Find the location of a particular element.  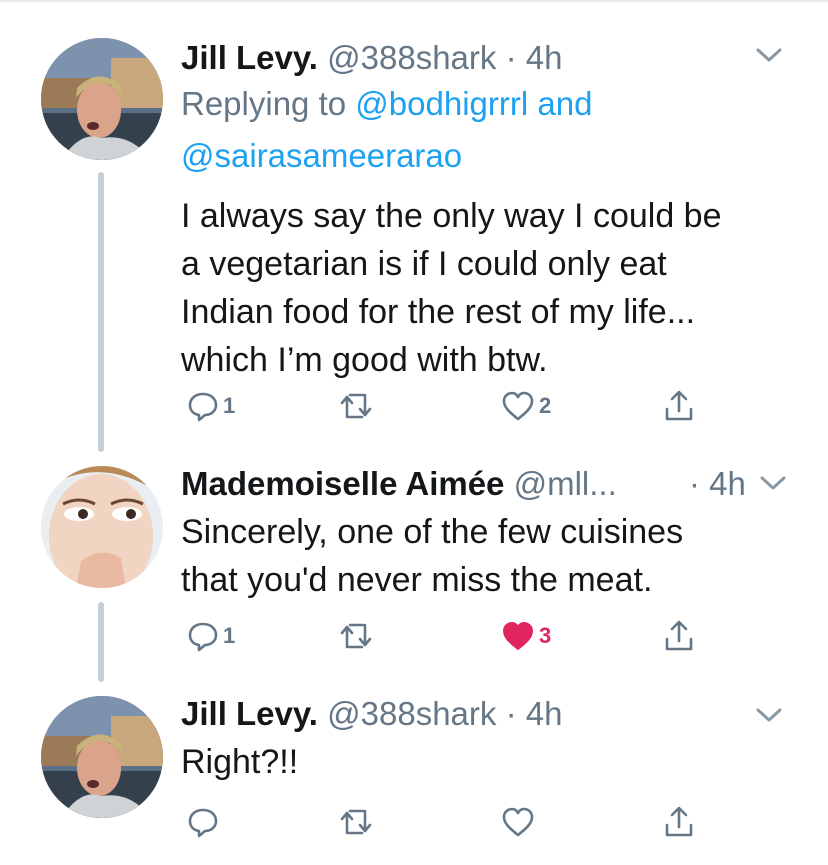

like-button is located at coordinates (520, 822).